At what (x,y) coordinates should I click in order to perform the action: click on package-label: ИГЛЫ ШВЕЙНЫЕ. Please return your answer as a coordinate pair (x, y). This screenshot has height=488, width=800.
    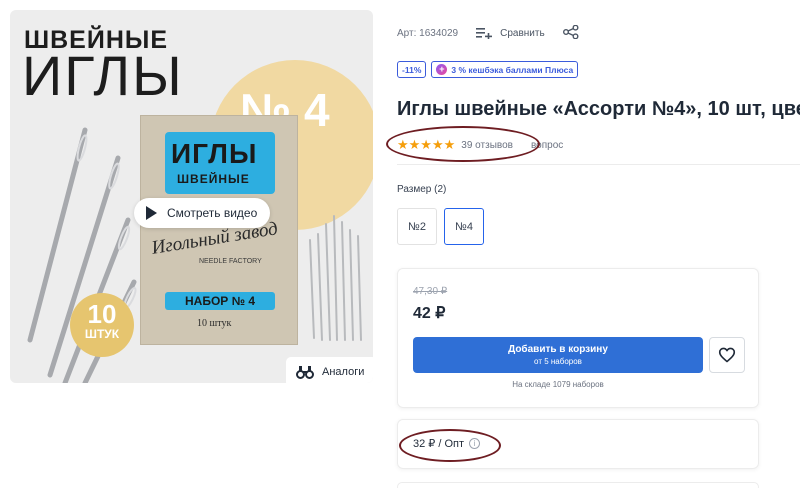
    Looking at the image, I should click on (220, 163).